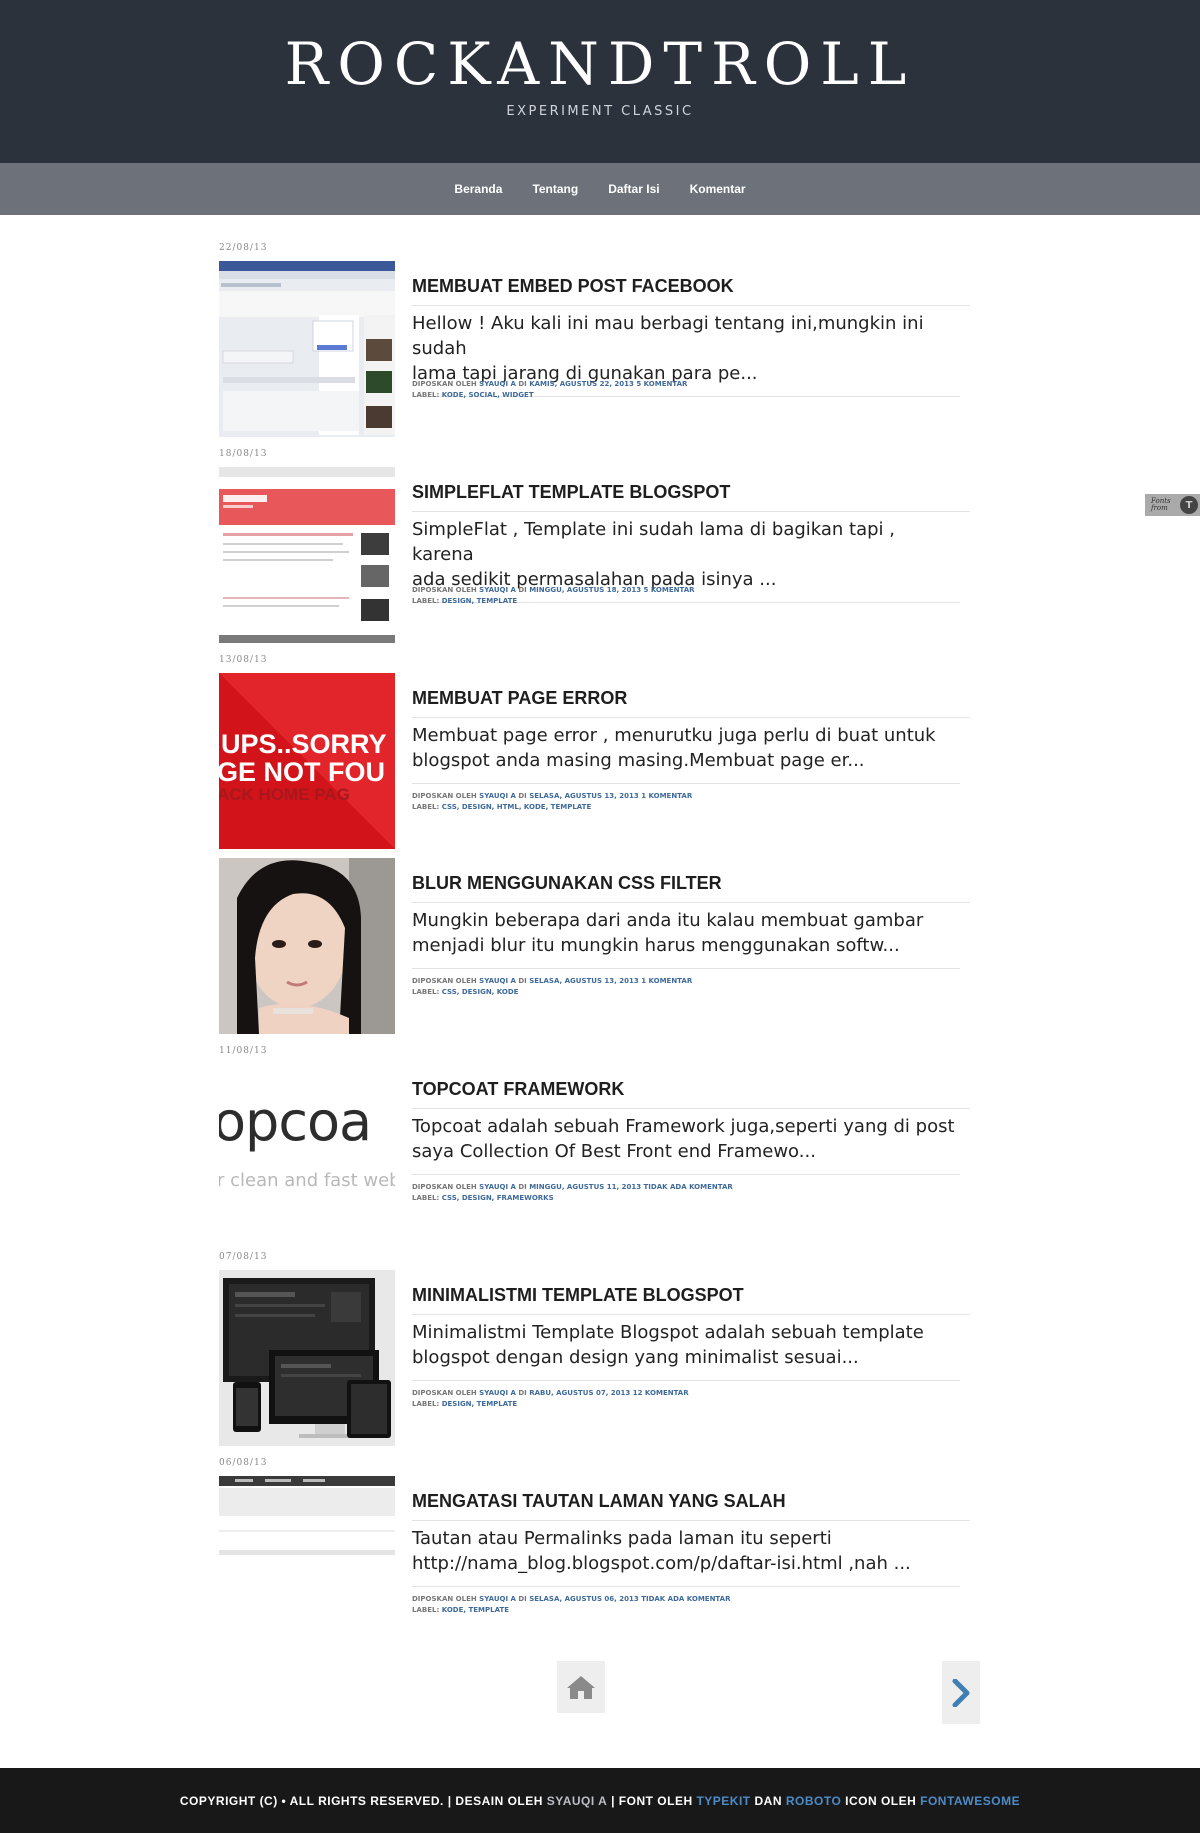  Describe the element at coordinates (691, 497) in the screenshot. I see `post-title: SimpleFlat Template Blogspot` at that location.